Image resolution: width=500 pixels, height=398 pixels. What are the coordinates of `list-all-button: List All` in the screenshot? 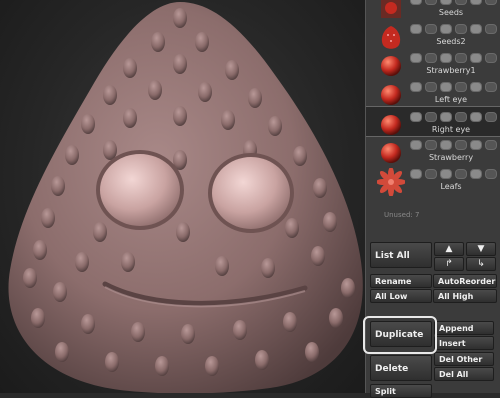 It's located at (401, 255).